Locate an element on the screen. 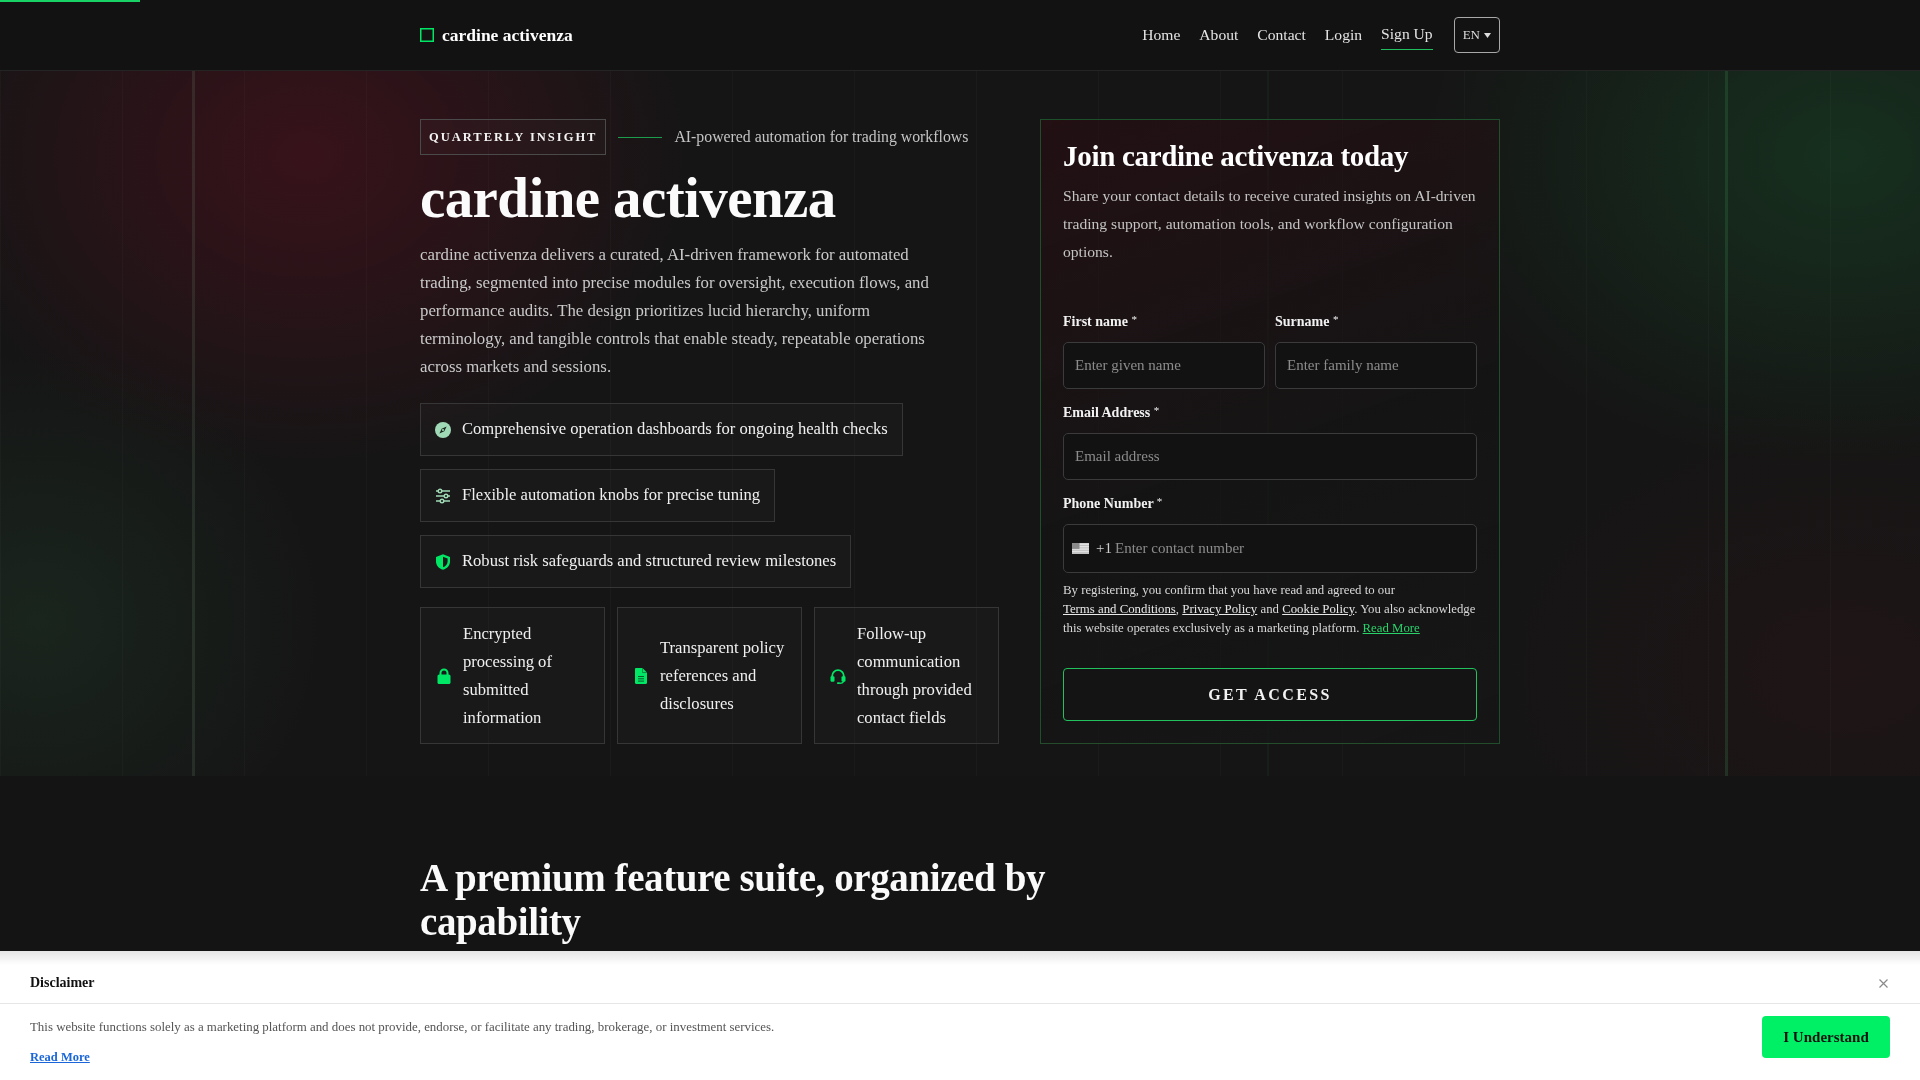 Image resolution: width=1920 pixels, height=1080 pixels. logo-icon is located at coordinates (427, 35).